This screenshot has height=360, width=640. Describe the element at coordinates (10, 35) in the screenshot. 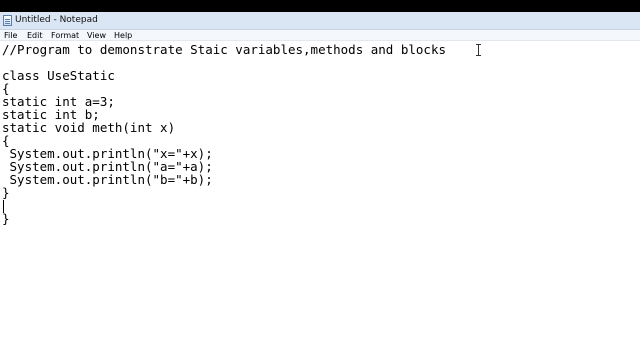

I see `menu-file: File` at that location.